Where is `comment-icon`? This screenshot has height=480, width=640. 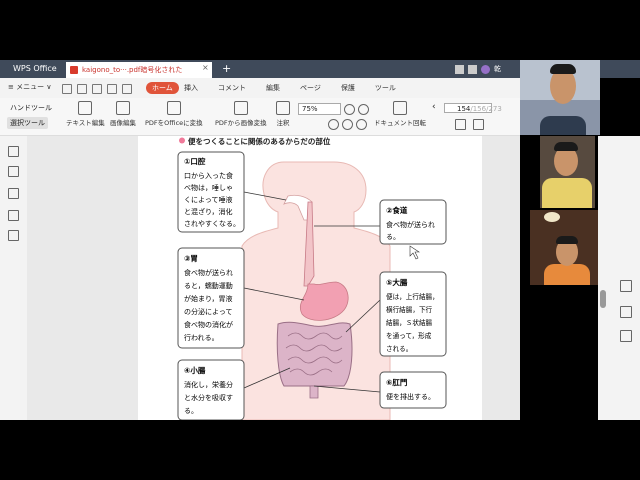 comment-icon is located at coordinates (13, 171).